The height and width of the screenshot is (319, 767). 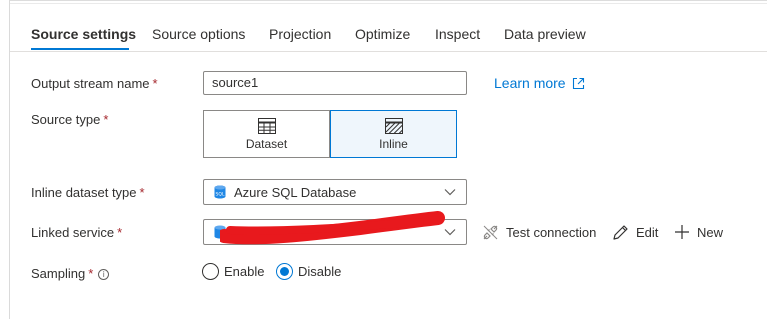 What do you see at coordinates (635, 232) in the screenshot?
I see `edit-button: Edit` at bounding box center [635, 232].